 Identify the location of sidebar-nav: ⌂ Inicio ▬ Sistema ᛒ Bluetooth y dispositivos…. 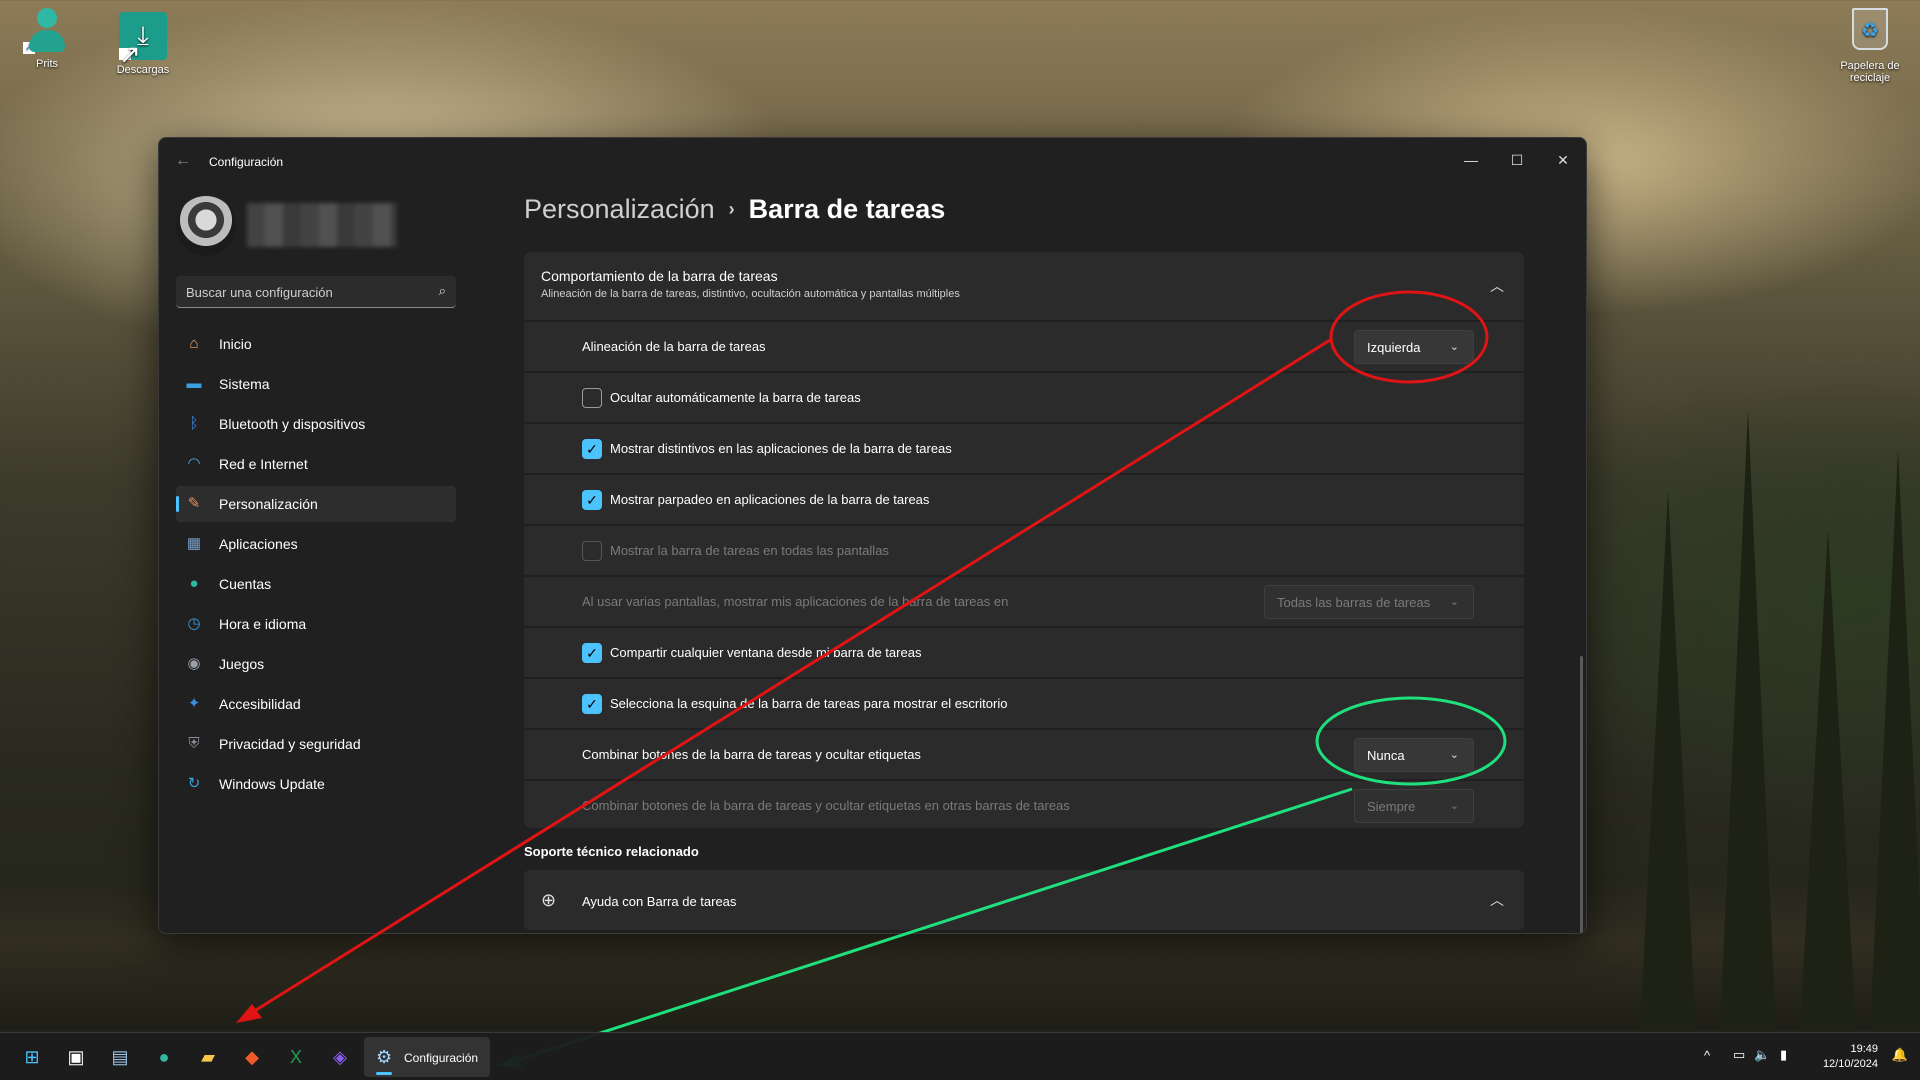
(316, 566).